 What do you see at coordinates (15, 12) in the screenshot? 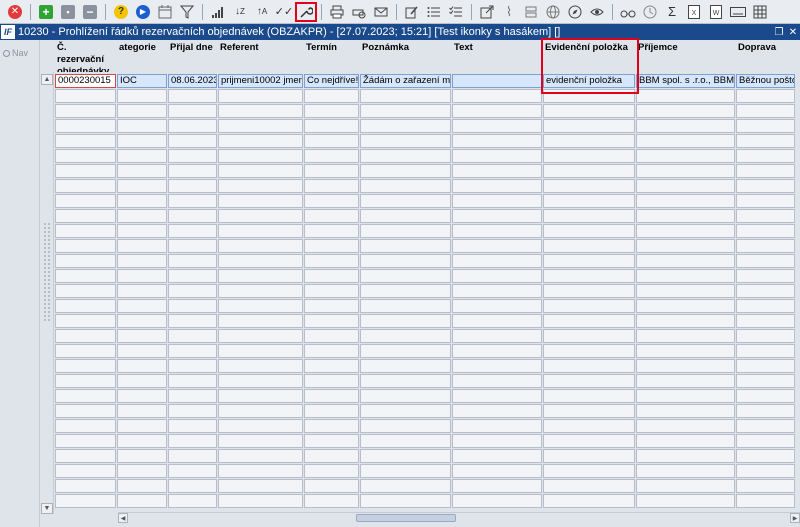
I see `close-red-icon: ✕` at bounding box center [15, 12].